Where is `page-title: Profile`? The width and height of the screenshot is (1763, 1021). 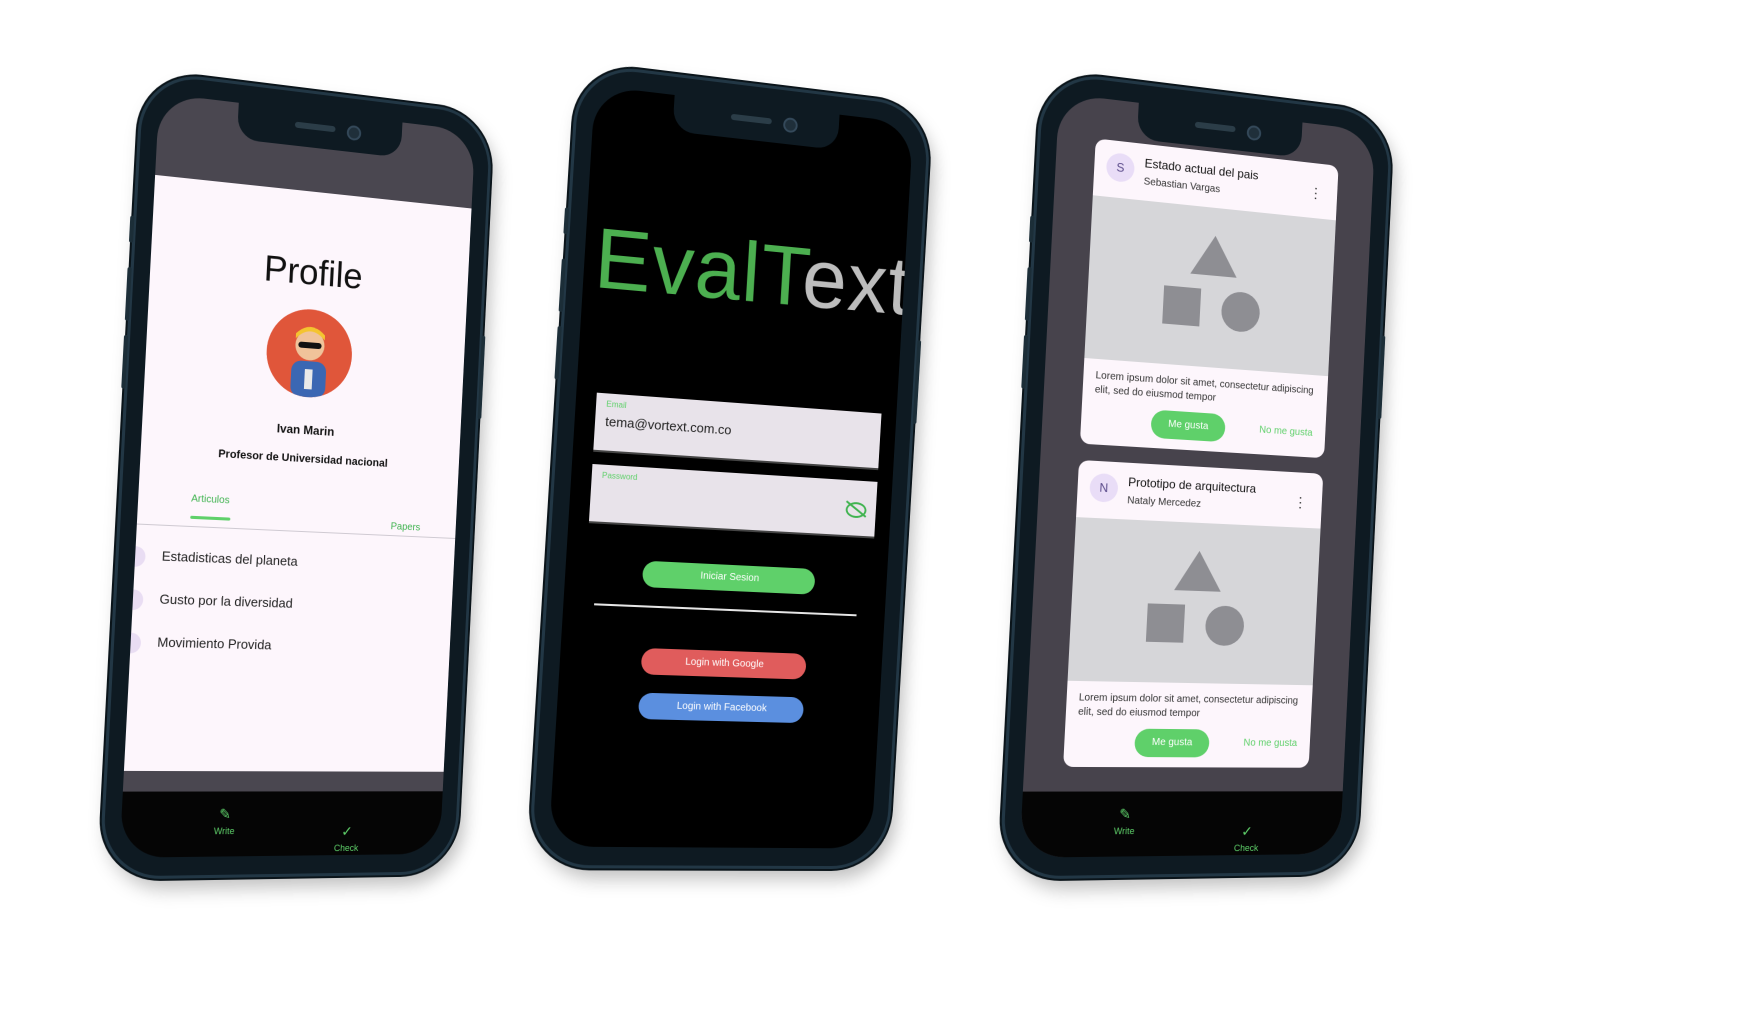 page-title: Profile is located at coordinates (313, 272).